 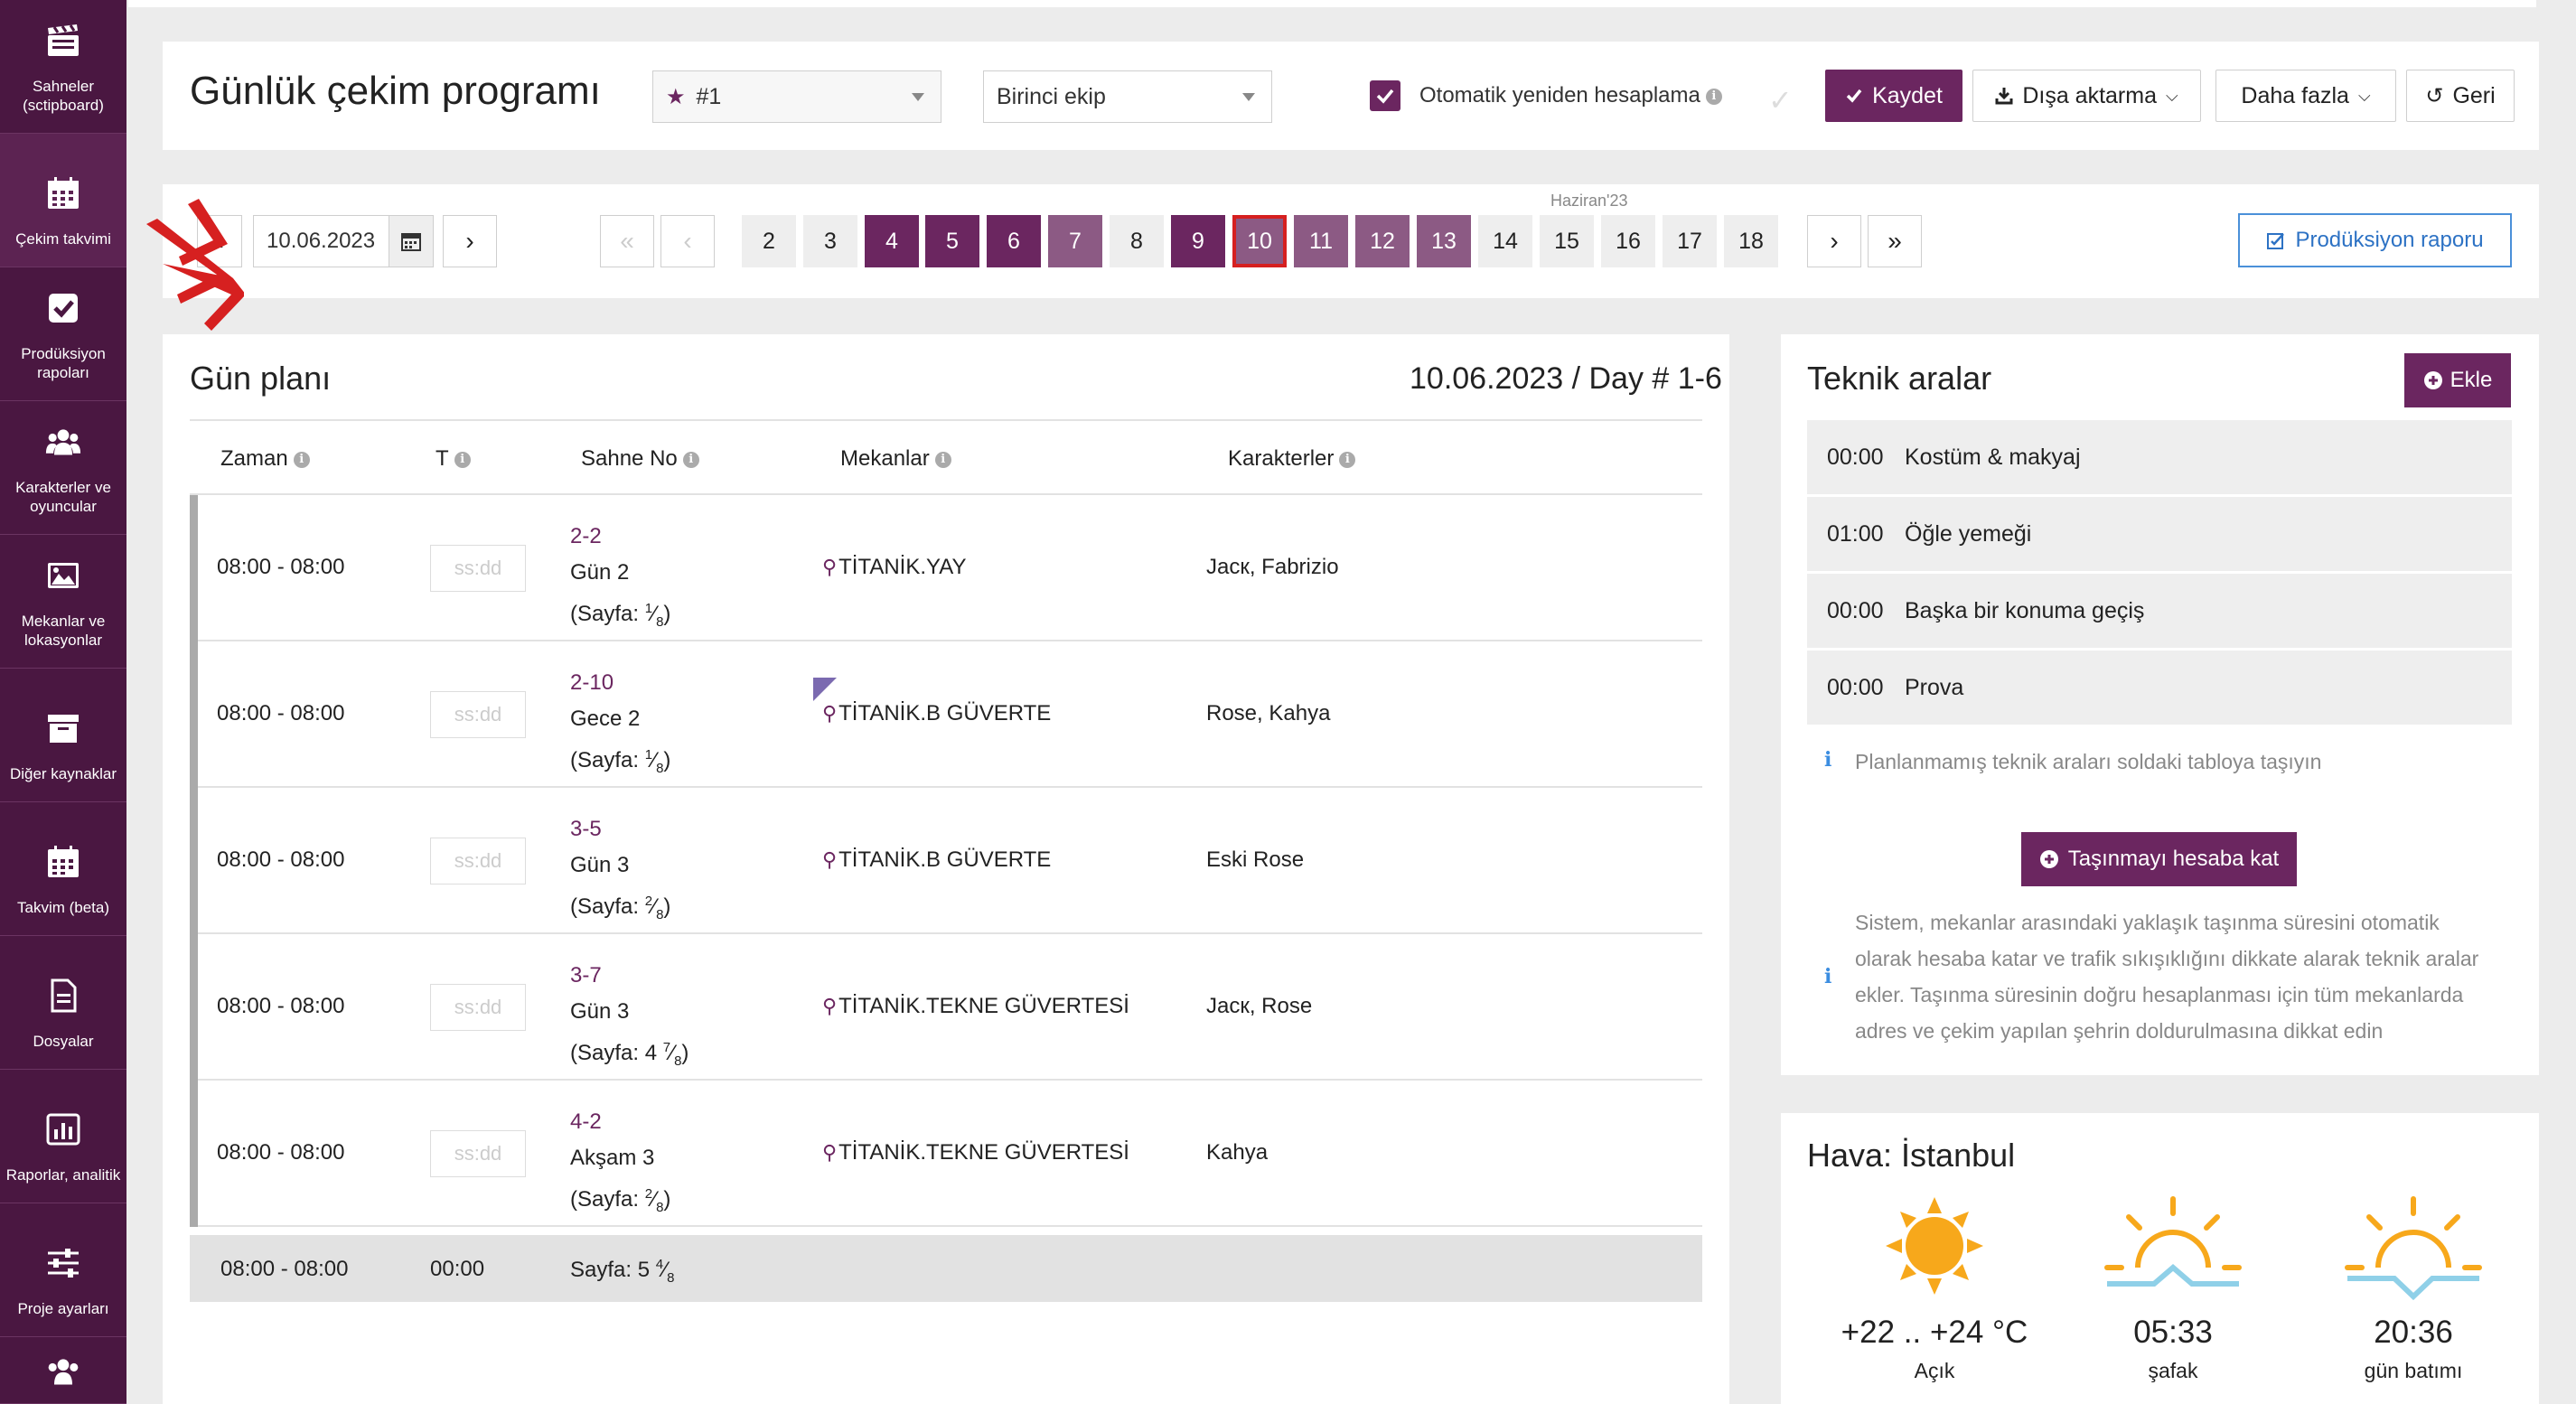 I want to click on next-page-button: ›, so click(x=1834, y=241).